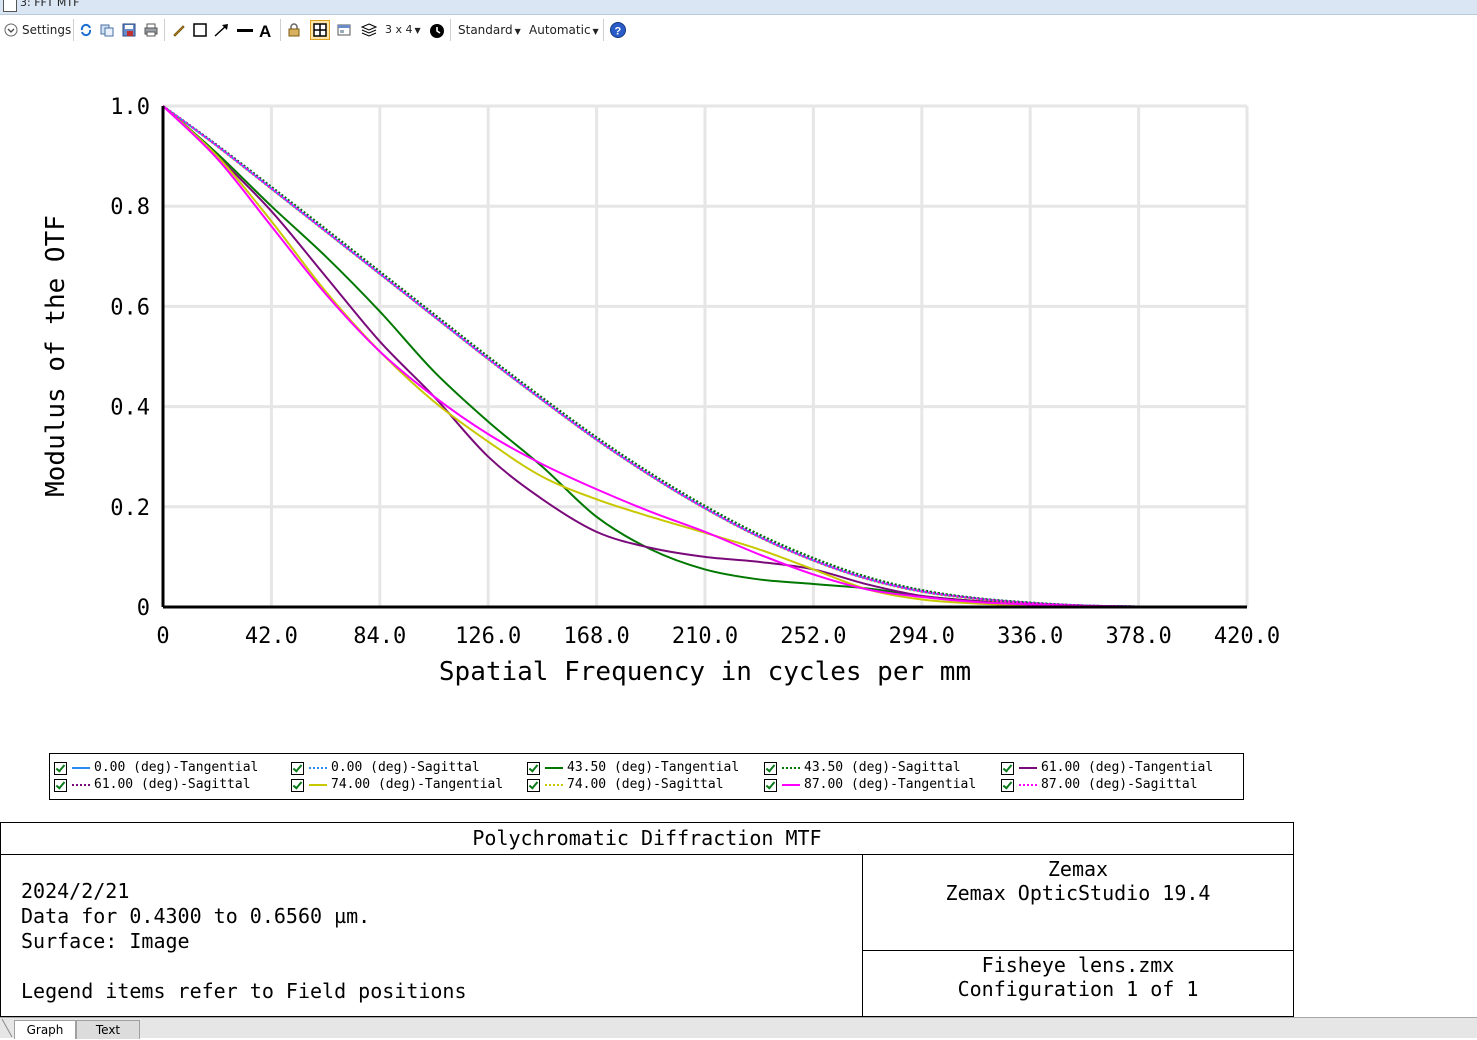 This screenshot has width=1477, height=1040. I want to click on y-tick-label: 0.4, so click(130, 408).